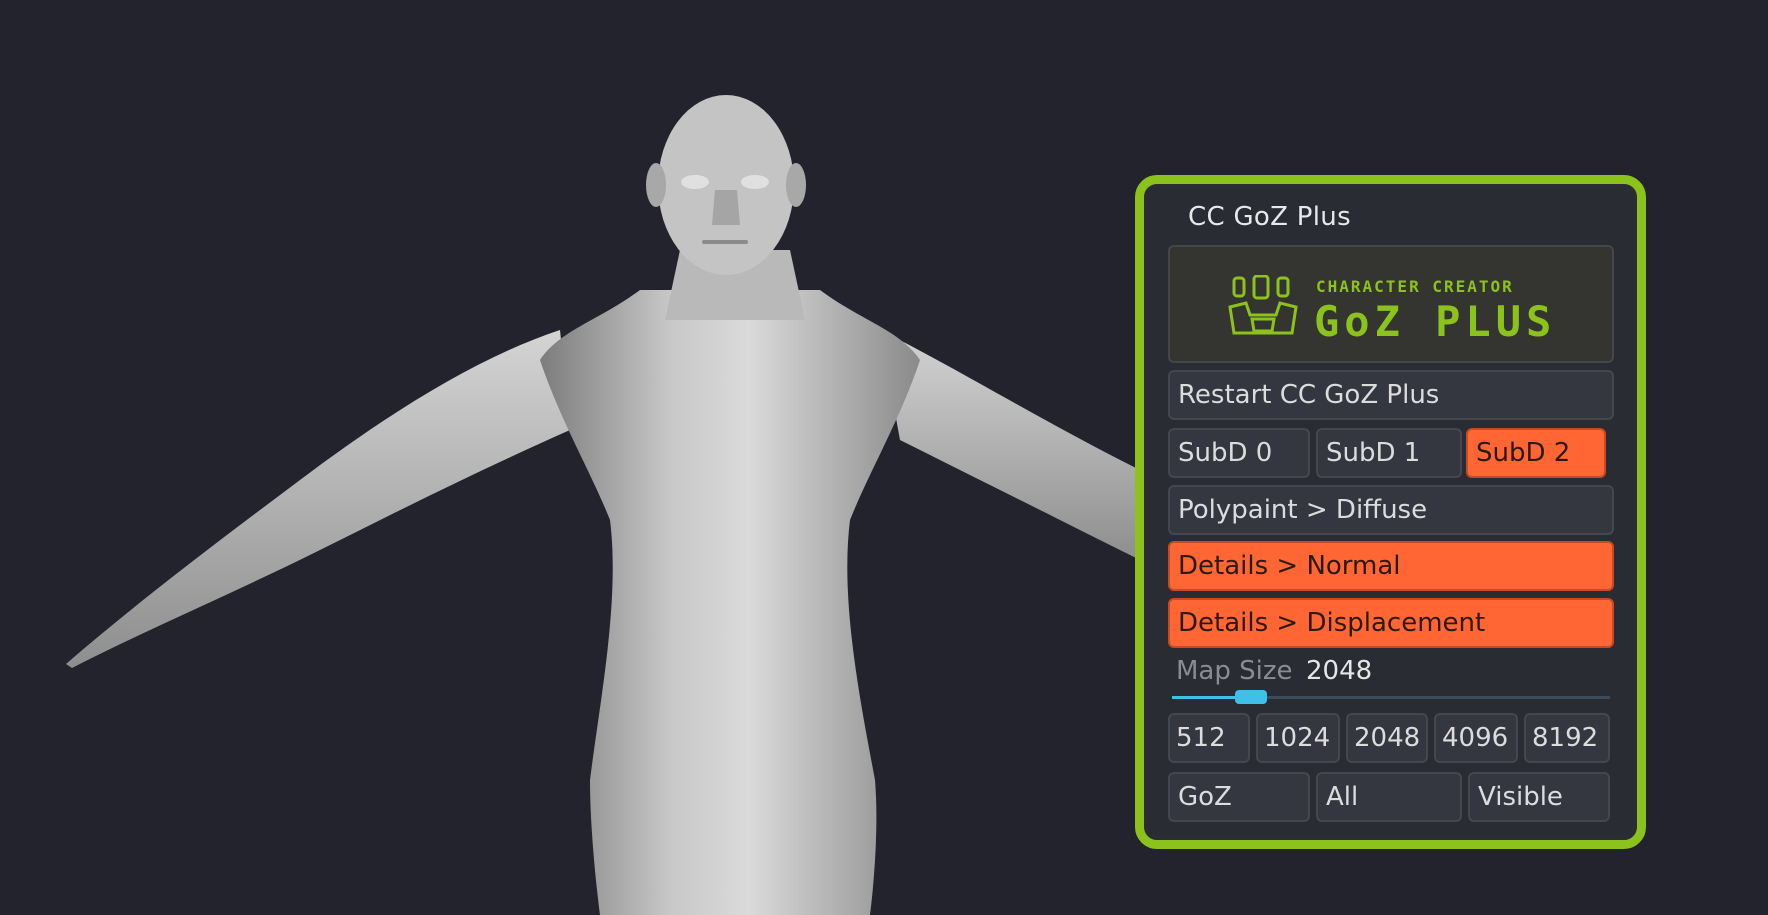 This screenshot has width=1768, height=915. I want to click on size-4096-button: 4096, so click(1476, 738).